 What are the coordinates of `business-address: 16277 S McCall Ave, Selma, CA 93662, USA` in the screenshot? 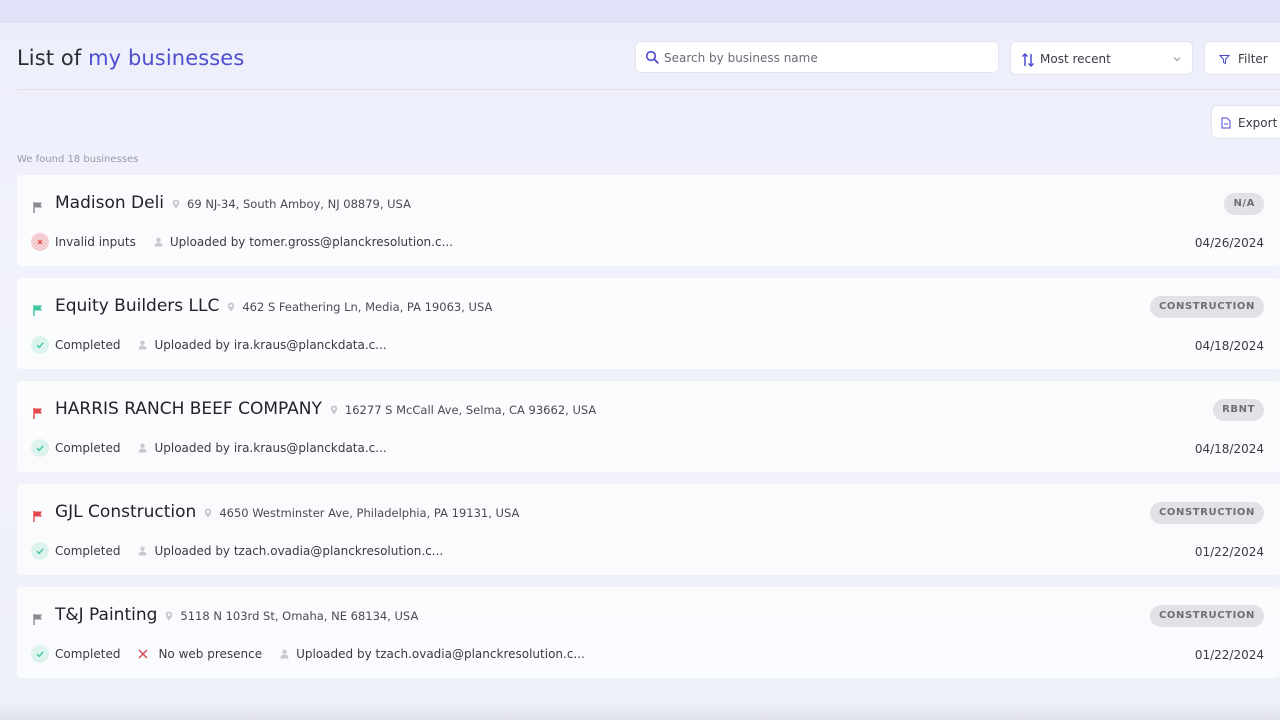 It's located at (463, 410).